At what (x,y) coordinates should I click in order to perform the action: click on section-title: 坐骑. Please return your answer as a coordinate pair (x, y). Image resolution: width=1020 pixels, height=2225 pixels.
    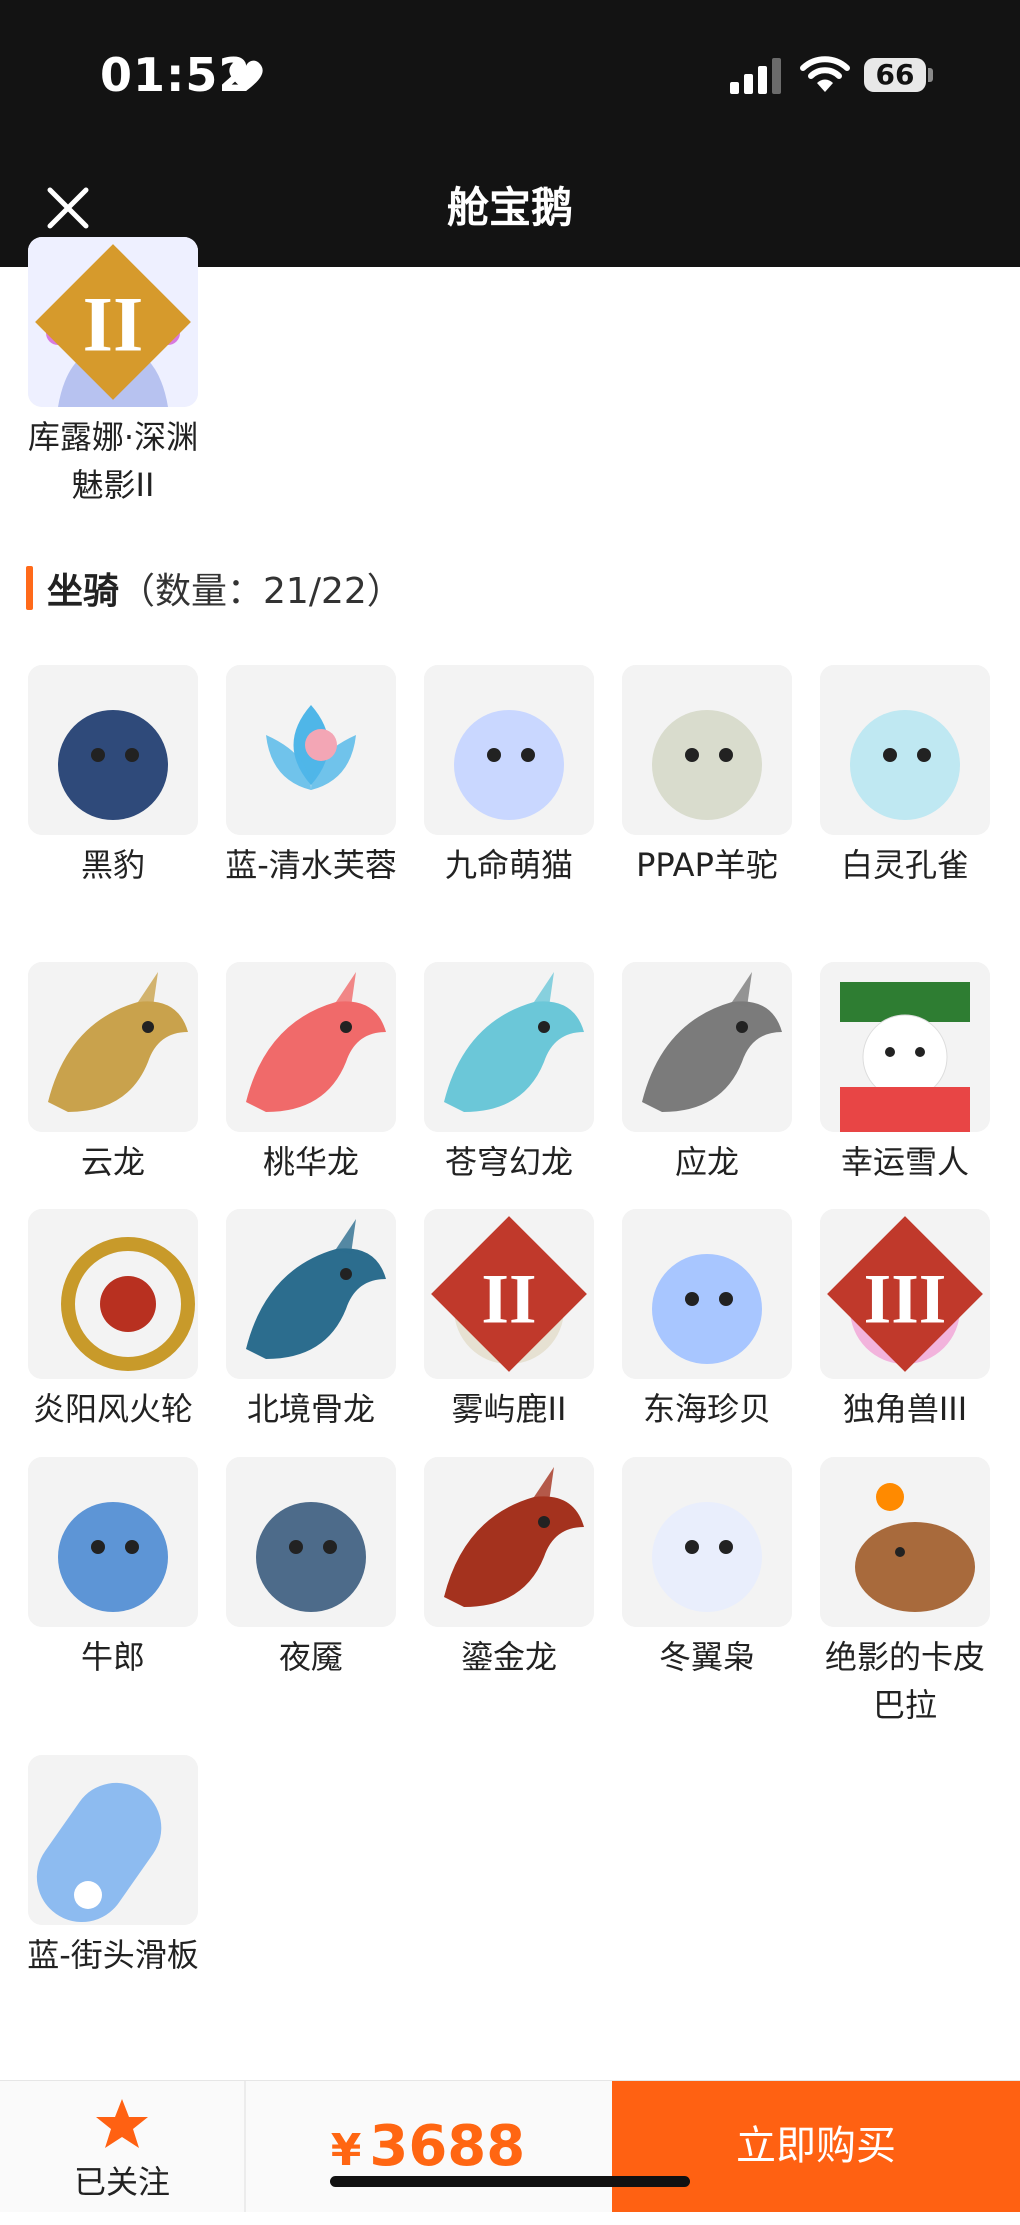
    Looking at the image, I should click on (83, 591).